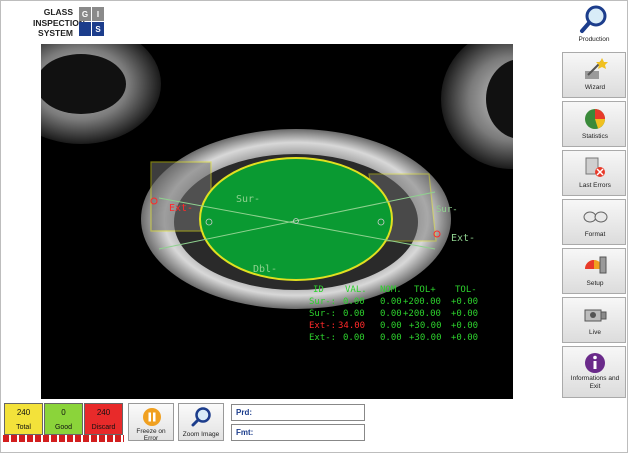  Describe the element at coordinates (351, 326) in the screenshot. I see `row-3-val: 34.00` at that location.